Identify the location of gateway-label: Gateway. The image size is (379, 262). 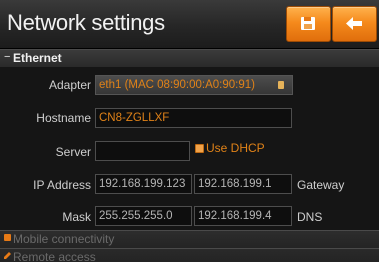
(321, 185).